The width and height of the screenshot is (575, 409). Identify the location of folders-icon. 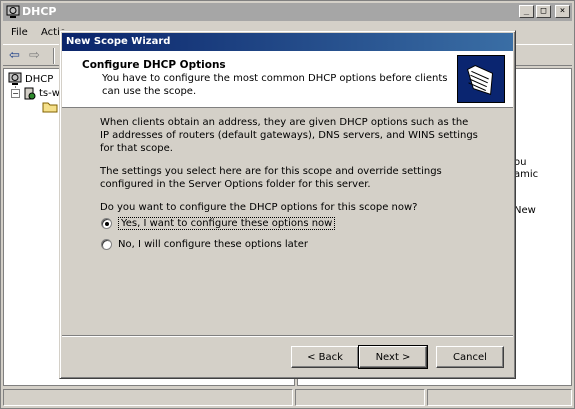
(481, 79).